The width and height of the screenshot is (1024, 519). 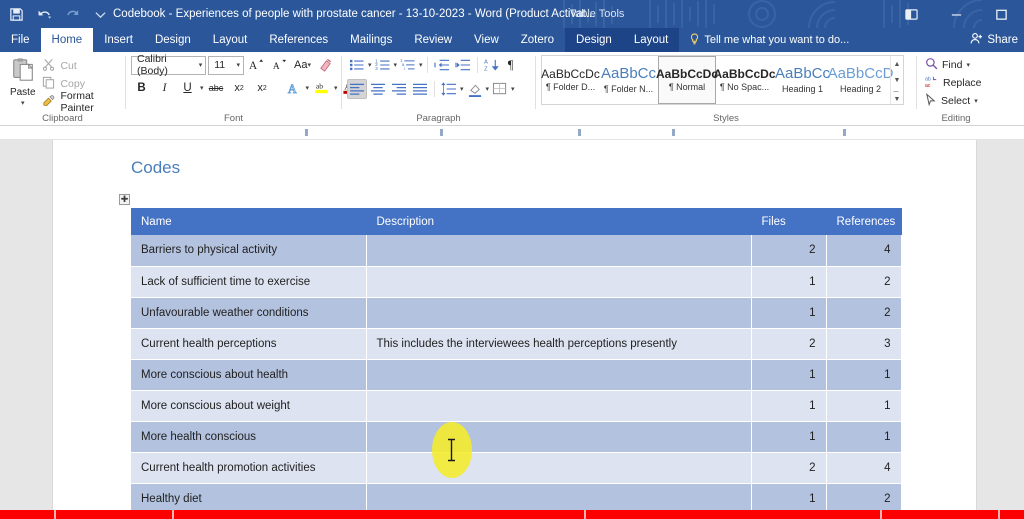 What do you see at coordinates (187, 88) in the screenshot?
I see `underline-button: U` at bounding box center [187, 88].